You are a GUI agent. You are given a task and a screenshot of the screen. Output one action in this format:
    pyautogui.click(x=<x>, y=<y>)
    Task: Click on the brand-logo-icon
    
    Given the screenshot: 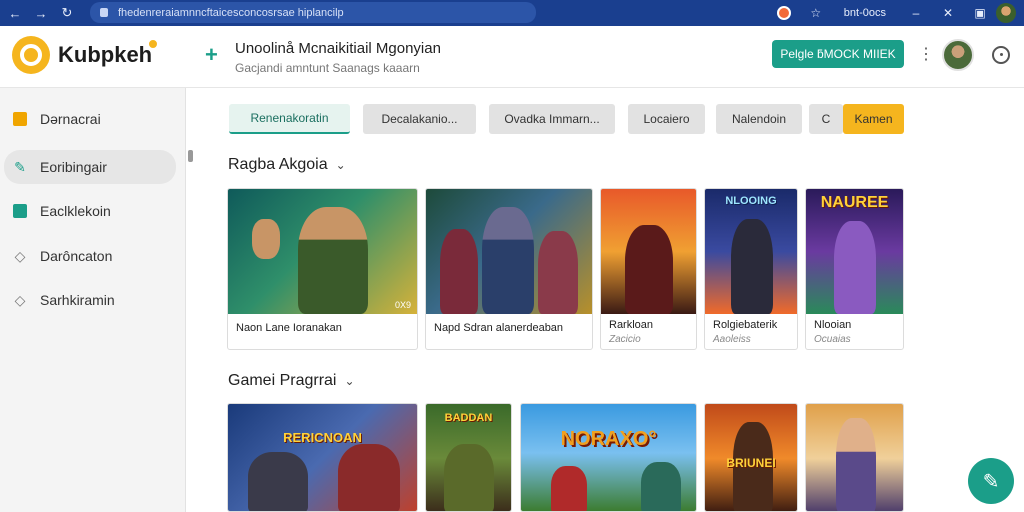 What is the action you would take?
    pyautogui.click(x=31, y=55)
    